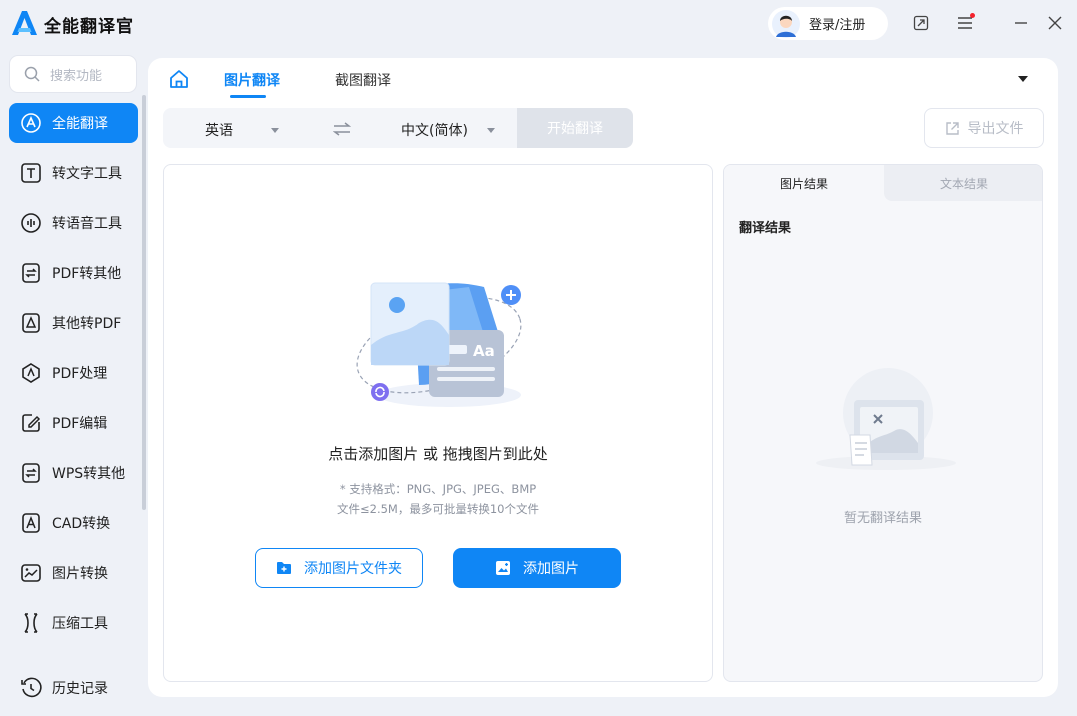  I want to click on export-label: 导出文件, so click(995, 129).